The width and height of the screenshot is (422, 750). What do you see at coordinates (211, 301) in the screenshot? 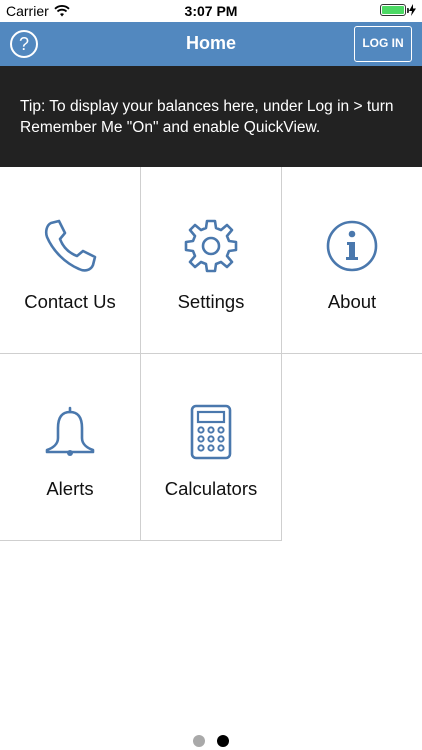
I see `tile-label: Settings` at bounding box center [211, 301].